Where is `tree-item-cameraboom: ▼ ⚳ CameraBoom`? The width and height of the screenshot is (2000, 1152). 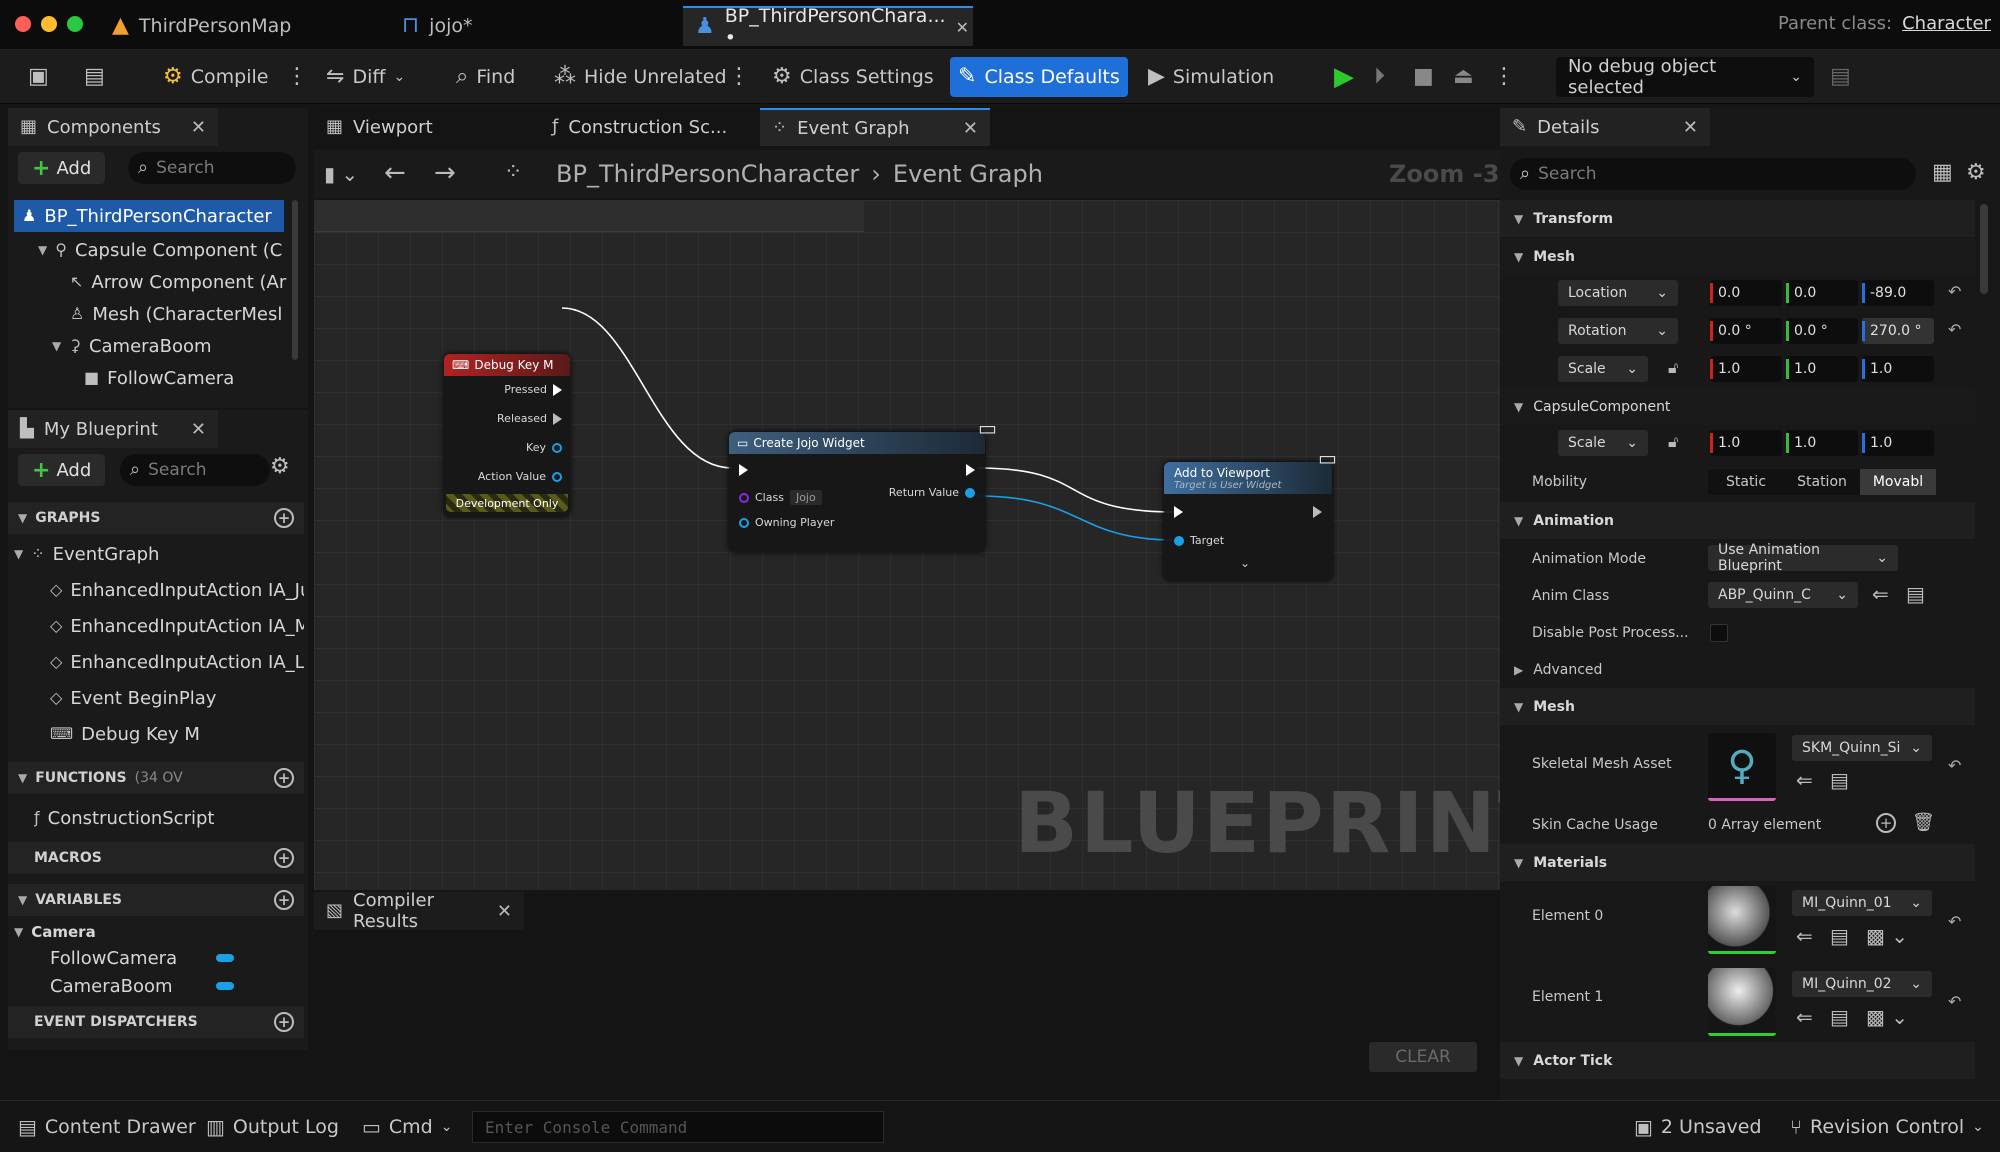
tree-item-cameraboom: ▼ ⚳ CameraBoom is located at coordinates (170, 346).